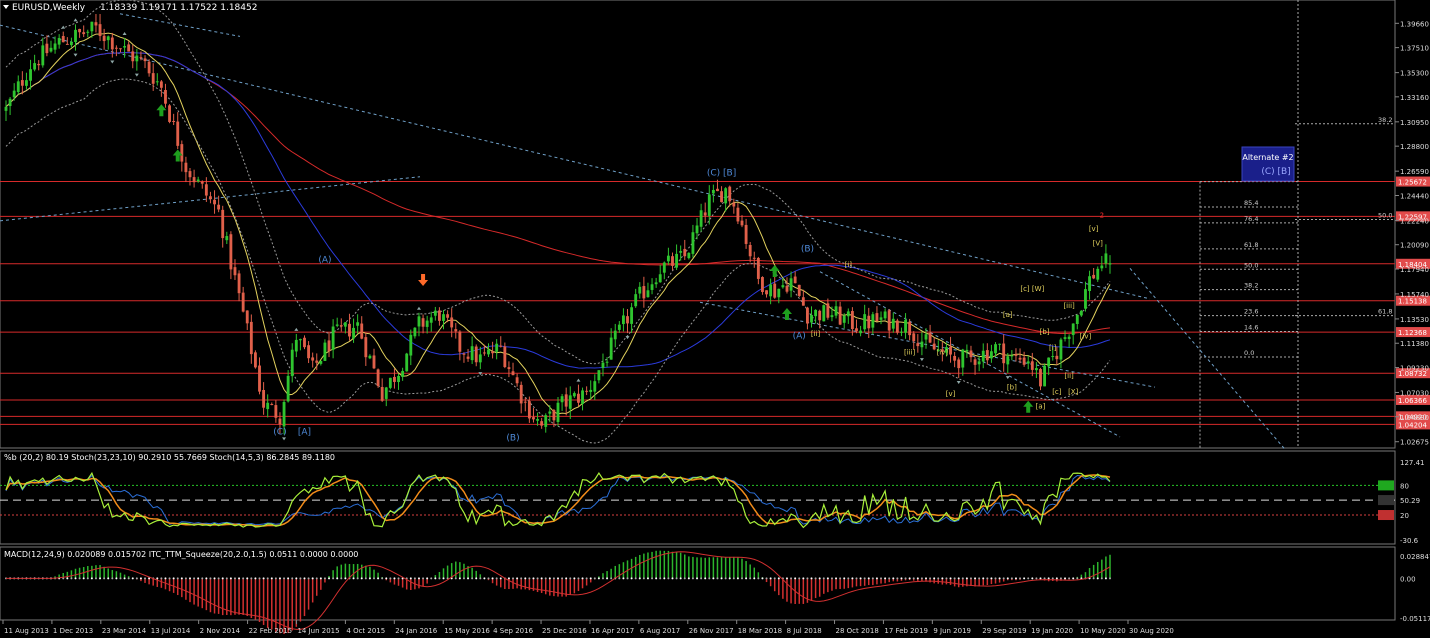 This screenshot has height=638, width=1430. What do you see at coordinates (1404, 486) in the screenshot?
I see `osc-tick-label: 80` at bounding box center [1404, 486].